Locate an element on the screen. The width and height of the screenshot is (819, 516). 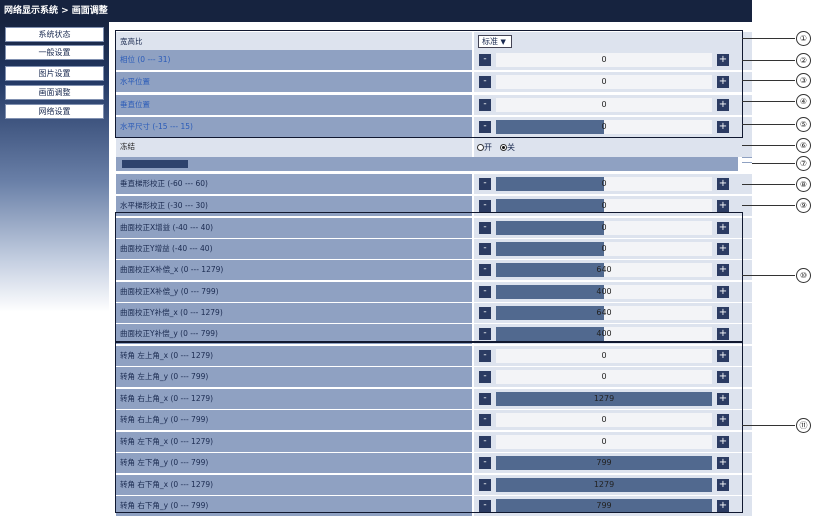
setting-control: - 0 + is located at coordinates (613, 184).